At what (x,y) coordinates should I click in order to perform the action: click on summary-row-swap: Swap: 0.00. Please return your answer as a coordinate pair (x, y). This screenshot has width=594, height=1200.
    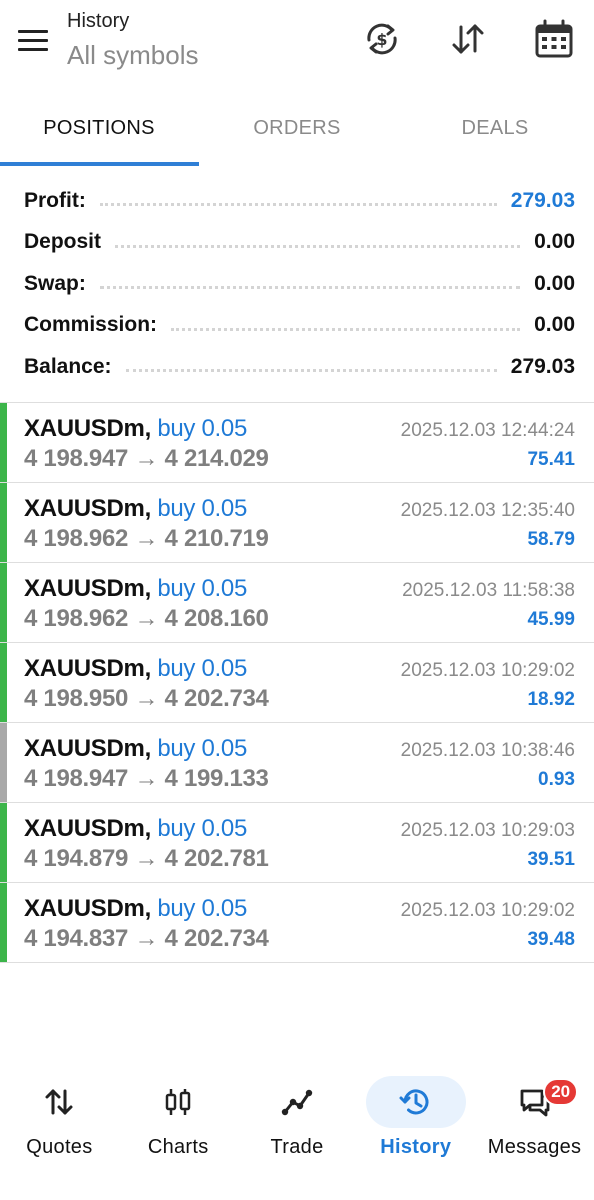
    Looking at the image, I should click on (297, 284).